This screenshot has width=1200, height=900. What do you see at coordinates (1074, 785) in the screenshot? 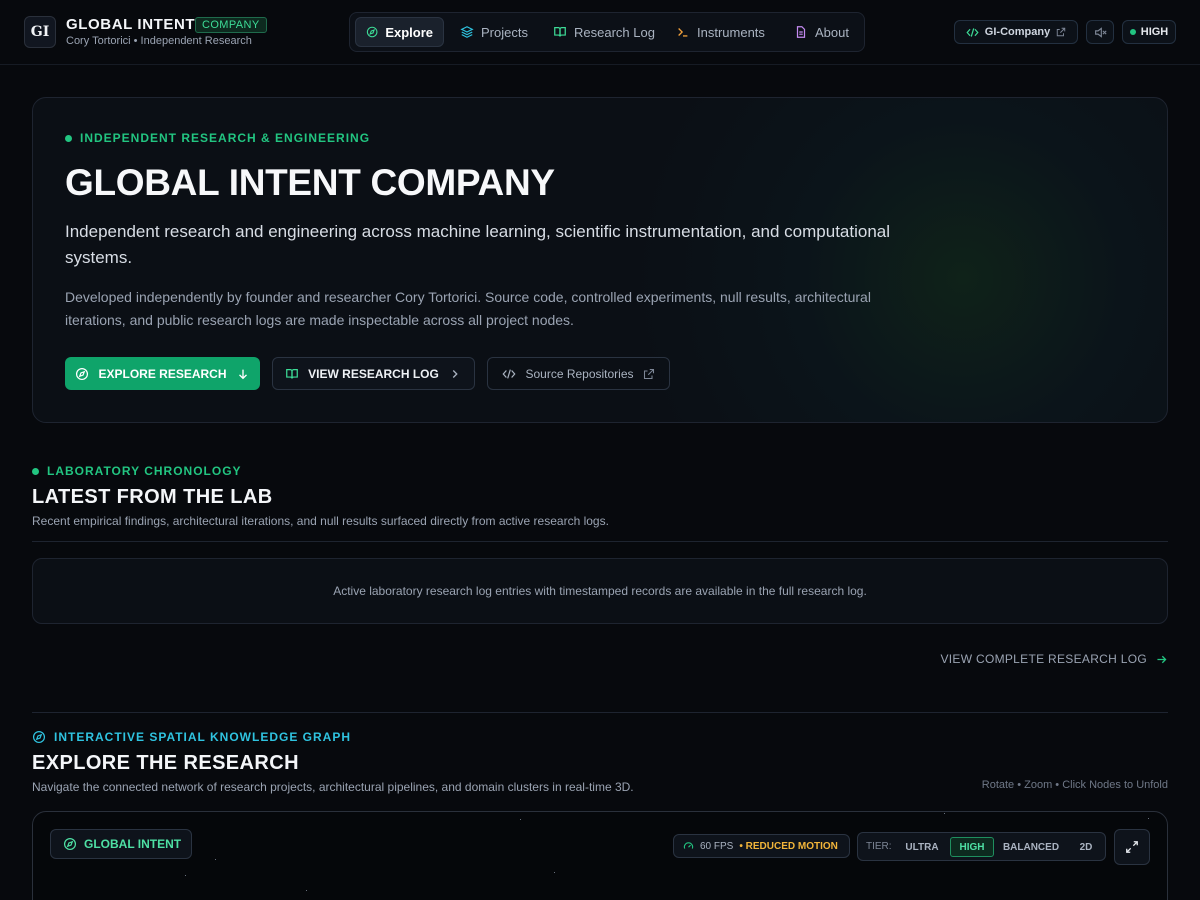
I see `graph-controls-hint: Rotate • Zoom • Click Nodes to Unfold` at bounding box center [1074, 785].